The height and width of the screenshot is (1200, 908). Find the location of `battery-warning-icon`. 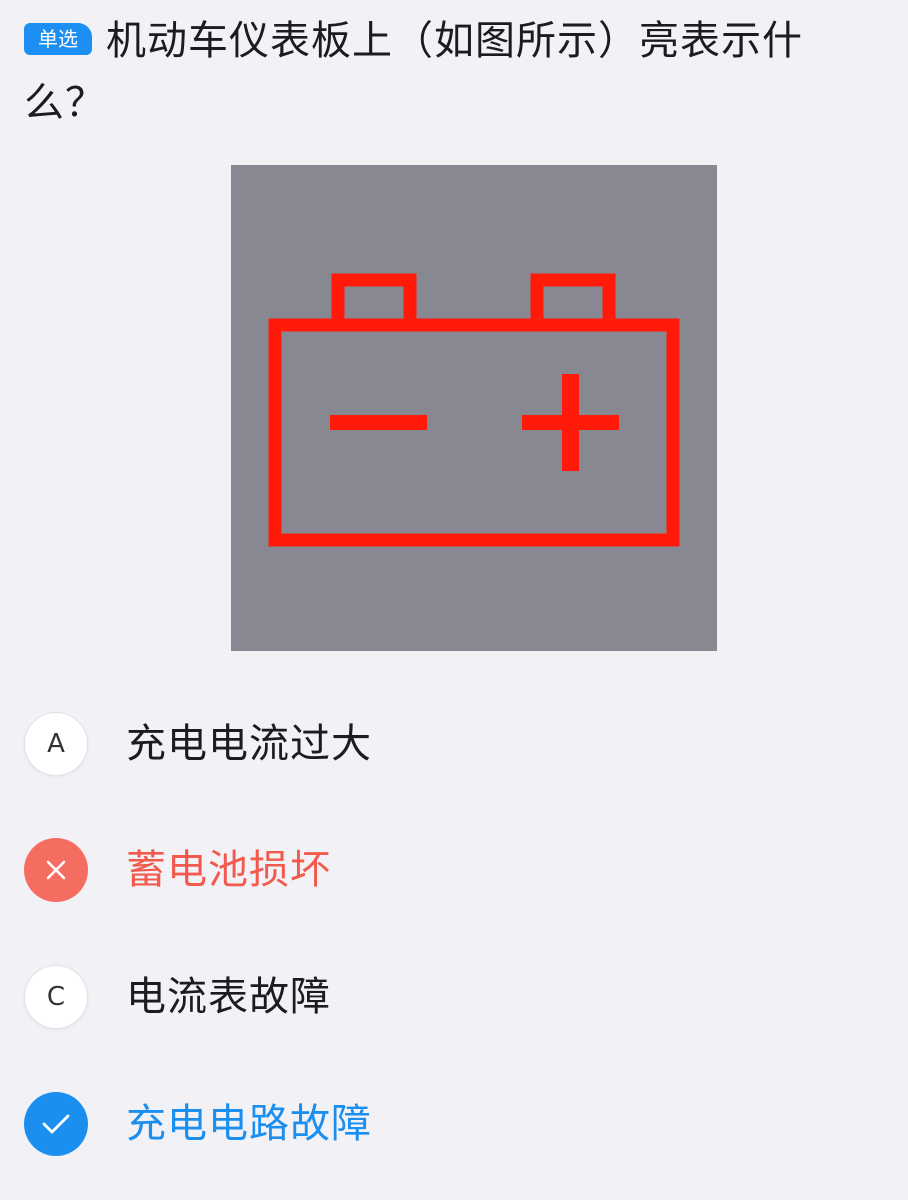

battery-warning-icon is located at coordinates (474, 410).